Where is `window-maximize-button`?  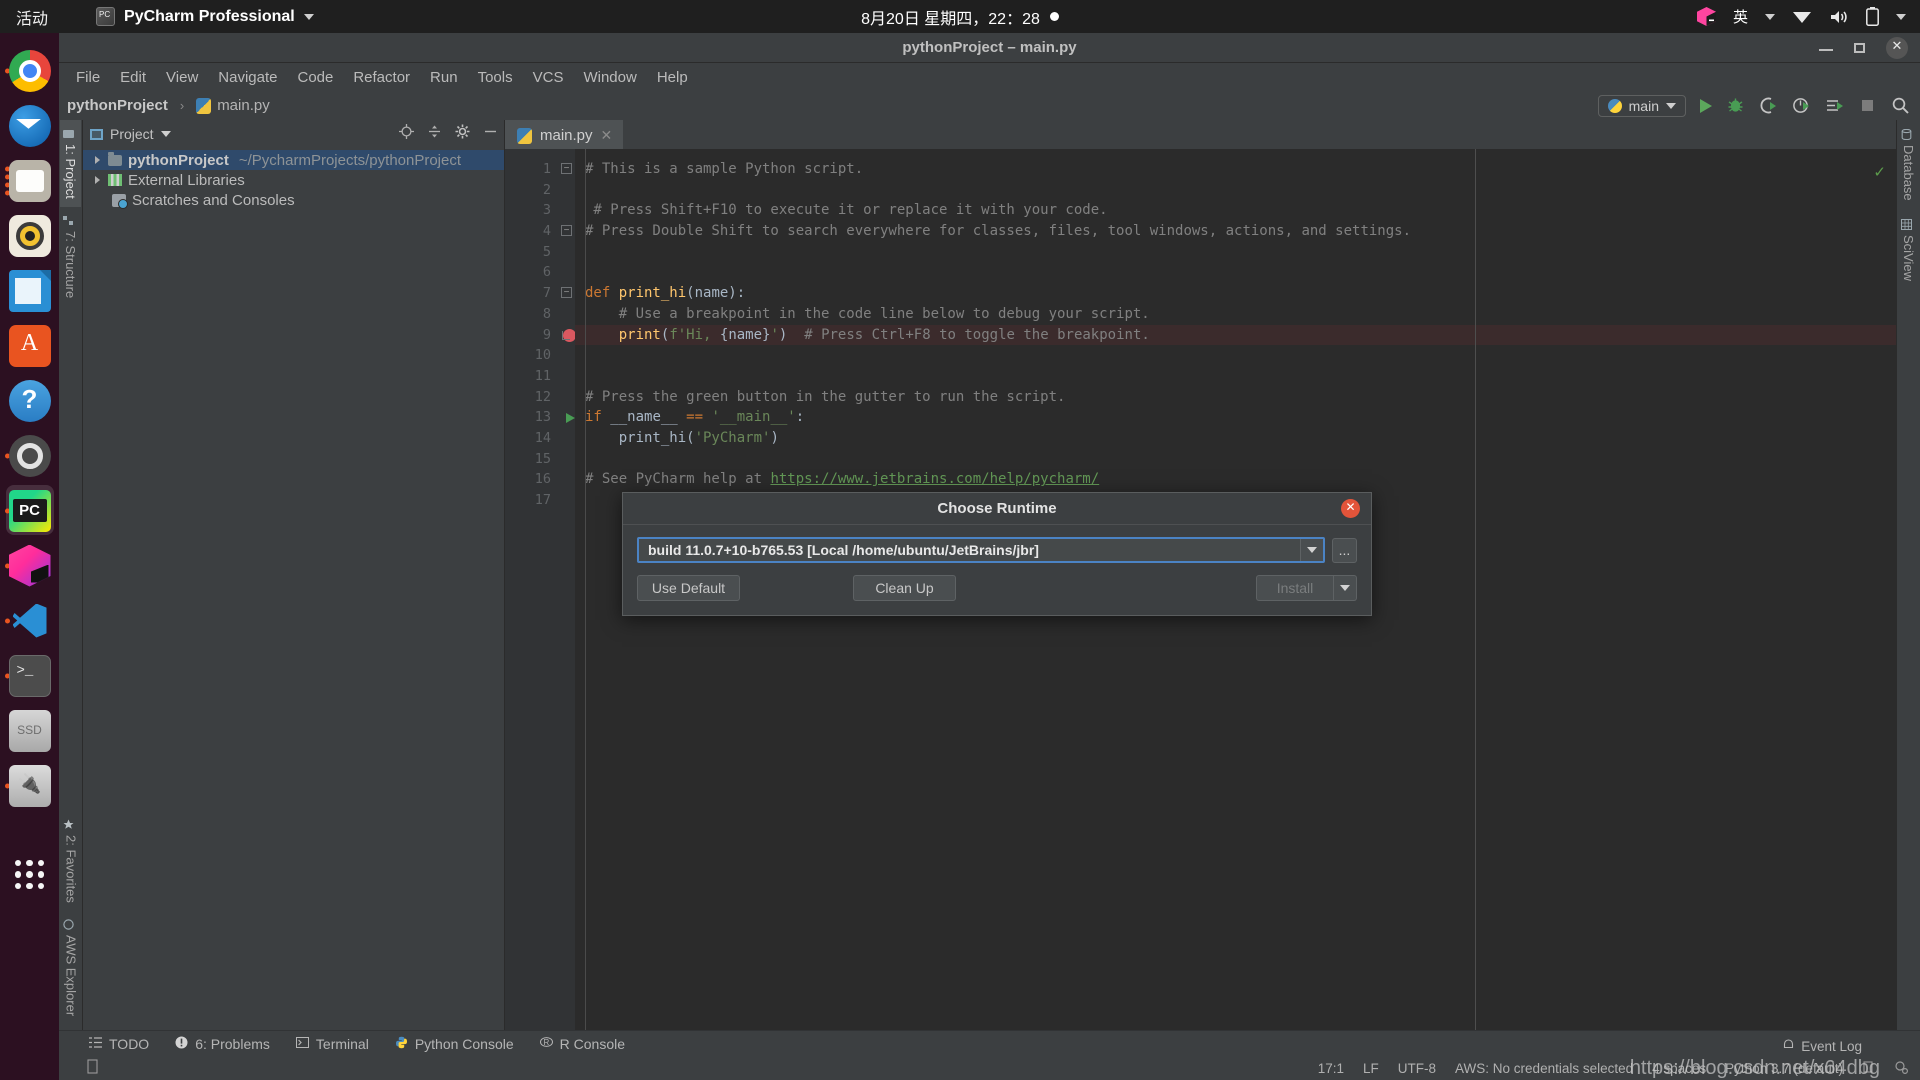
window-maximize-button is located at coordinates (1860, 48).